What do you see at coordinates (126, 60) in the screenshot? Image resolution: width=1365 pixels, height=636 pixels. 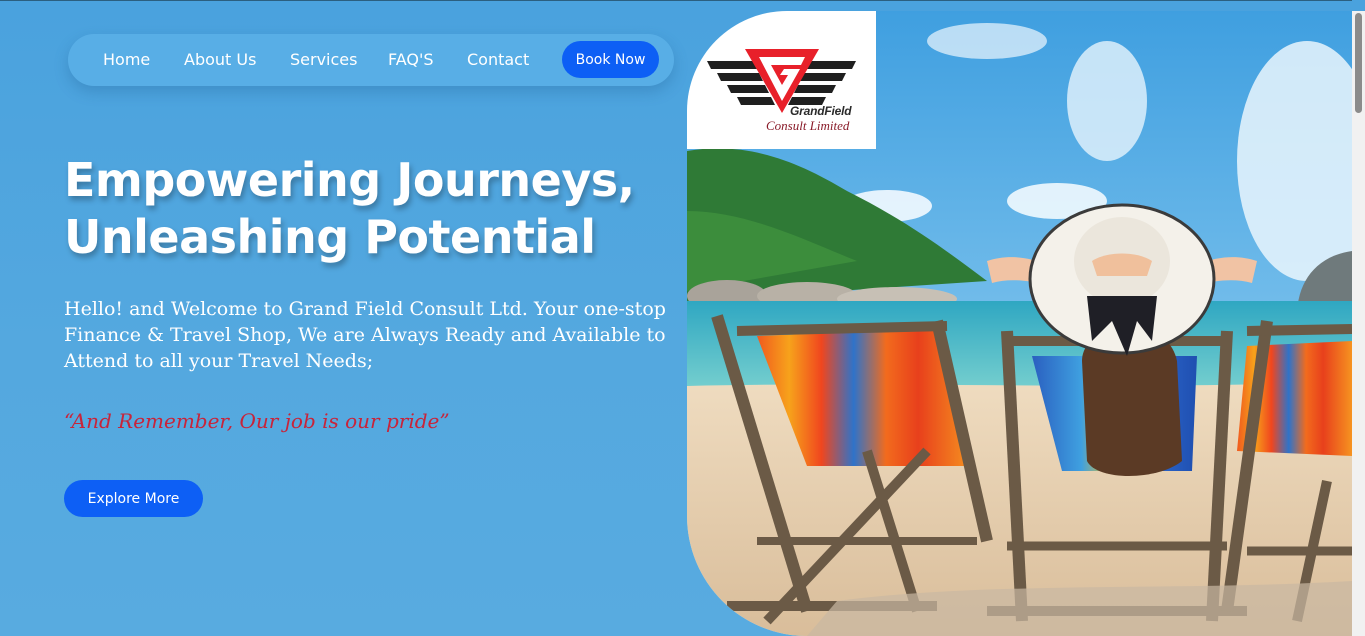 I see `nav-home-link: Home` at bounding box center [126, 60].